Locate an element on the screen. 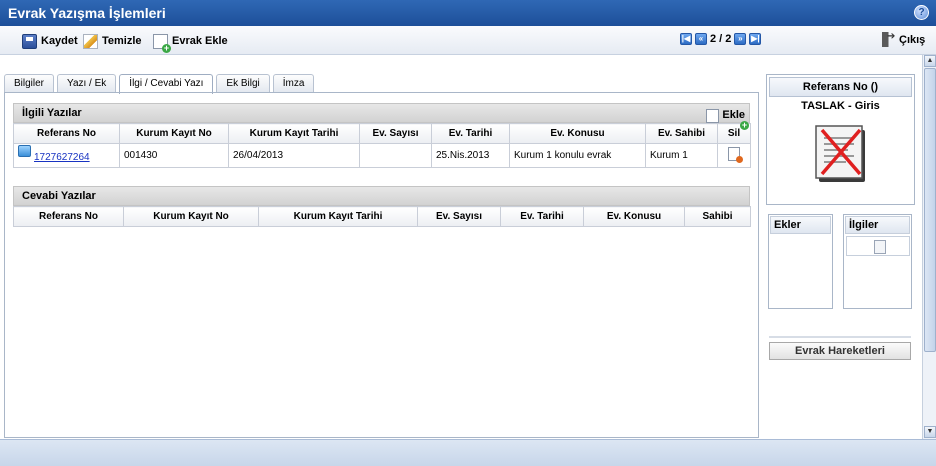 The image size is (936, 466). column-header: Ev. Sahibi is located at coordinates (681, 133).